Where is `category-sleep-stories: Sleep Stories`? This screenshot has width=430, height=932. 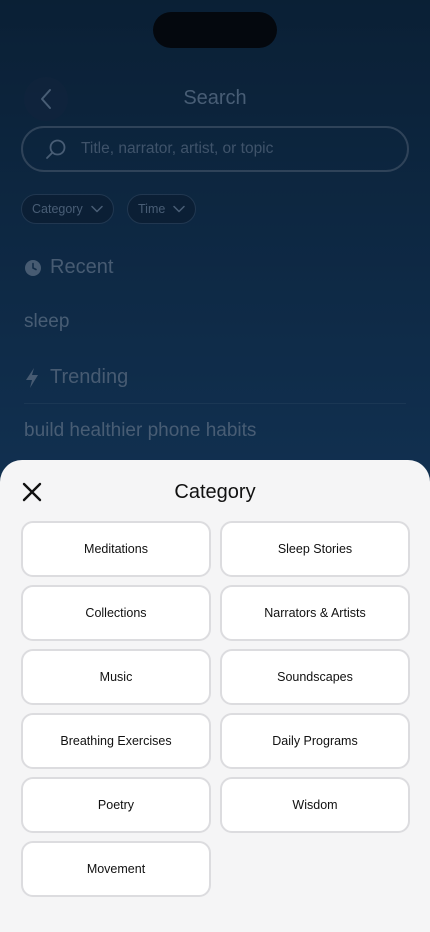 category-sleep-stories: Sleep Stories is located at coordinates (315, 549).